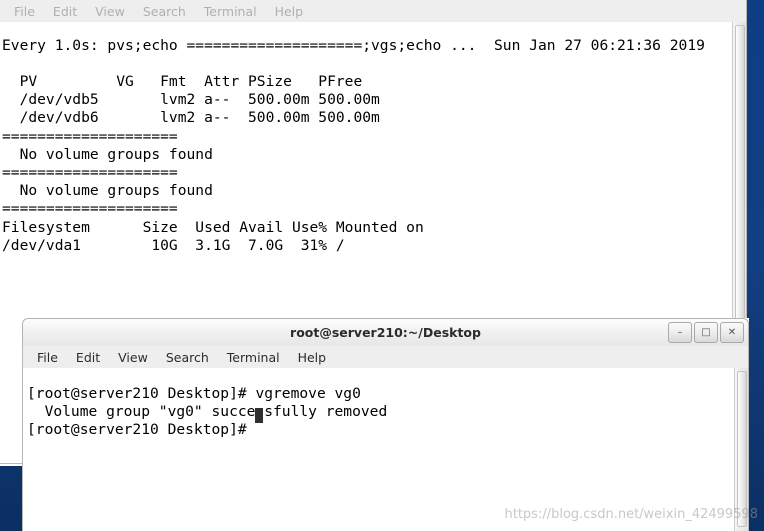 The height and width of the screenshot is (531, 764). I want to click on close-icon: ✕, so click(732, 332).